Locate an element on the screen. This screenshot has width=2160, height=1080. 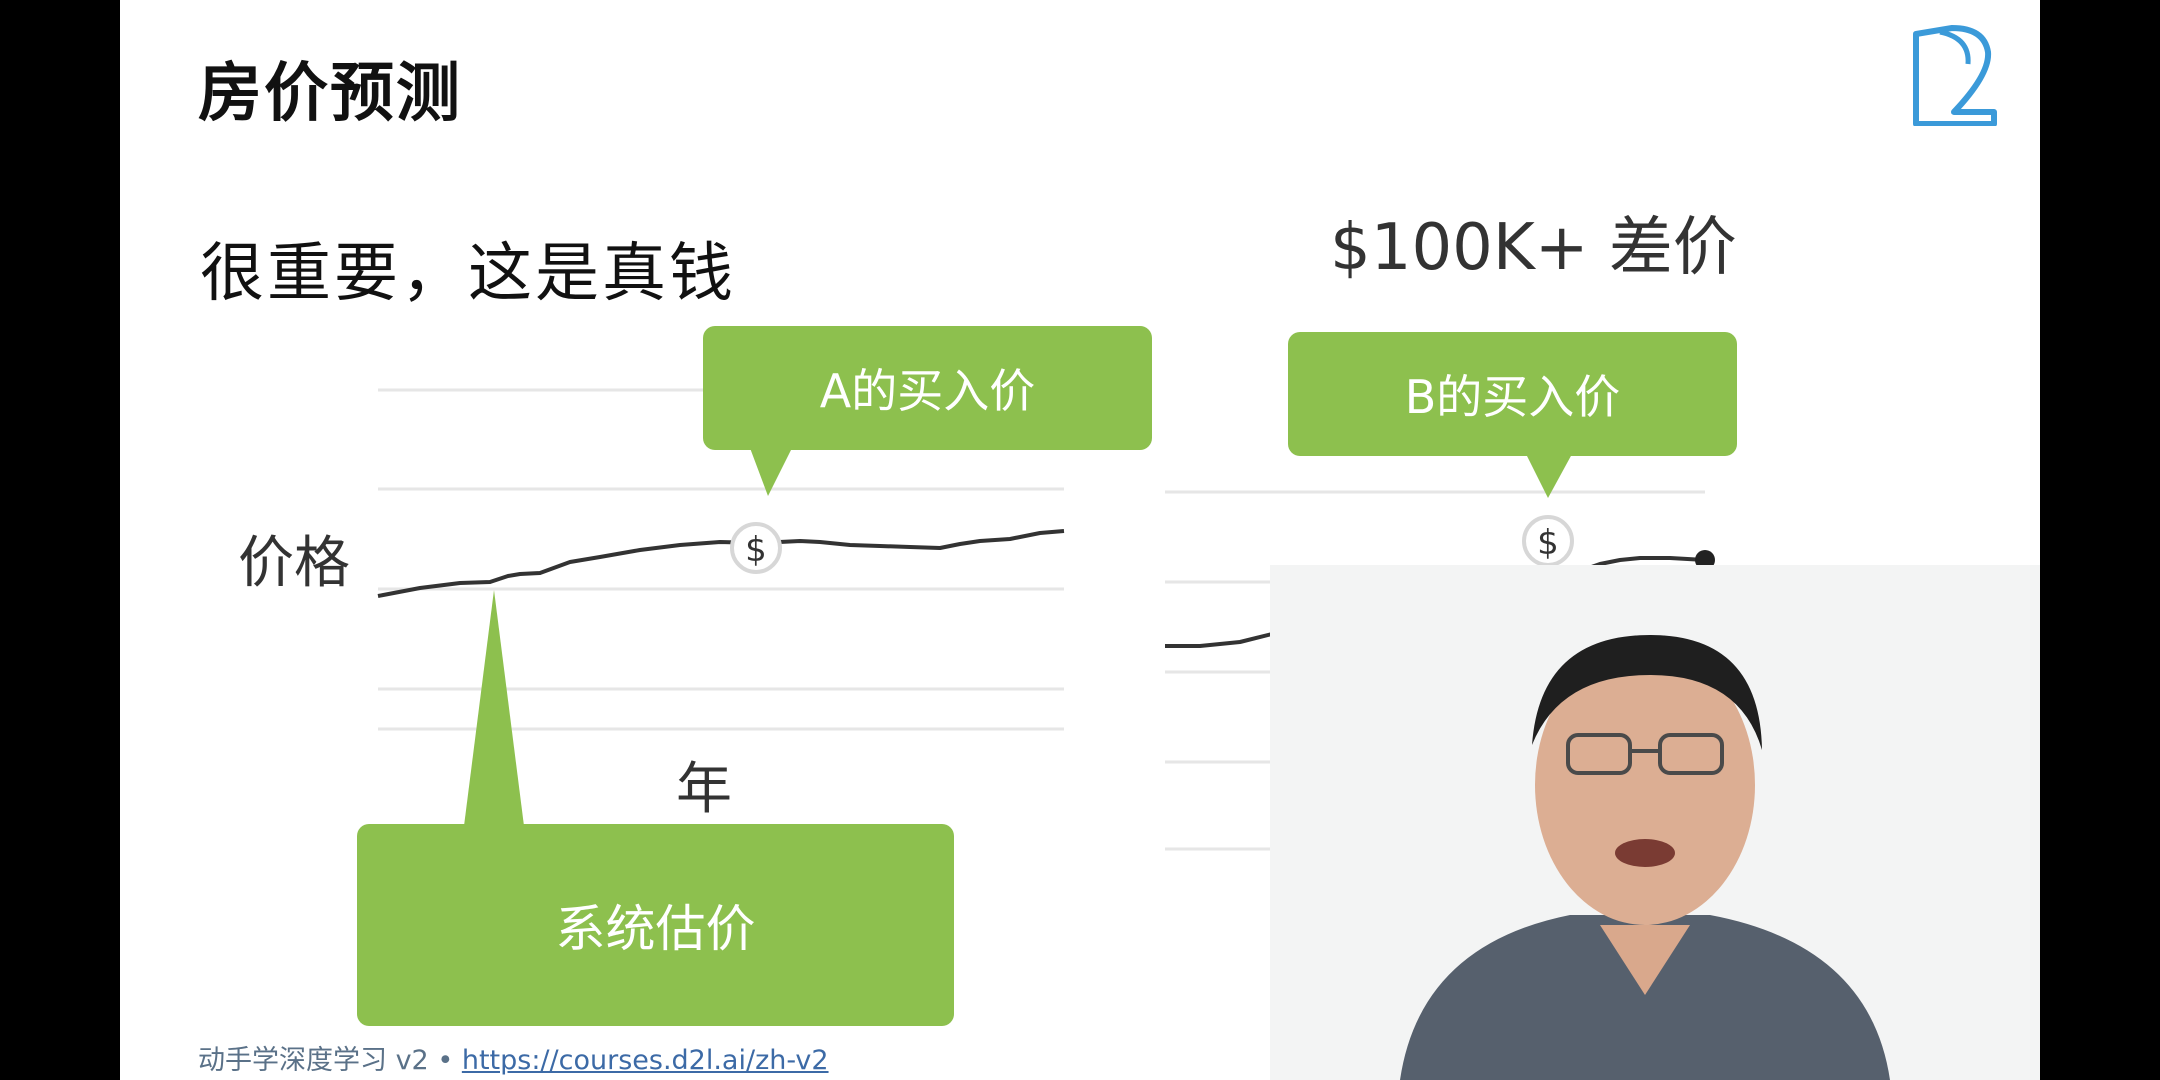
y-axis-label: 价格 is located at coordinates (294, 563).